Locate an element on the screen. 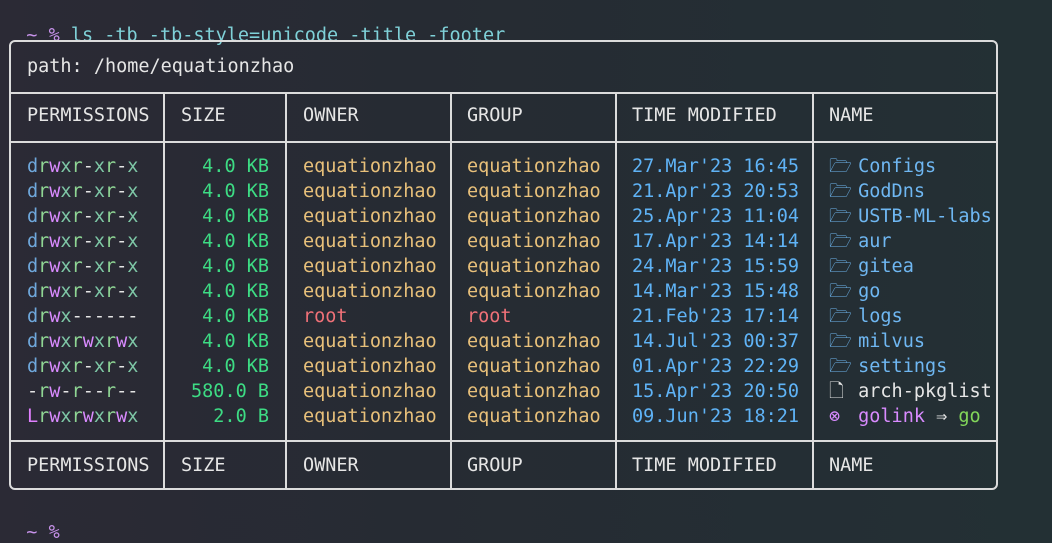 The width and height of the screenshot is (1052, 543). name-cell: 🗁 gitea is located at coordinates (871, 266).